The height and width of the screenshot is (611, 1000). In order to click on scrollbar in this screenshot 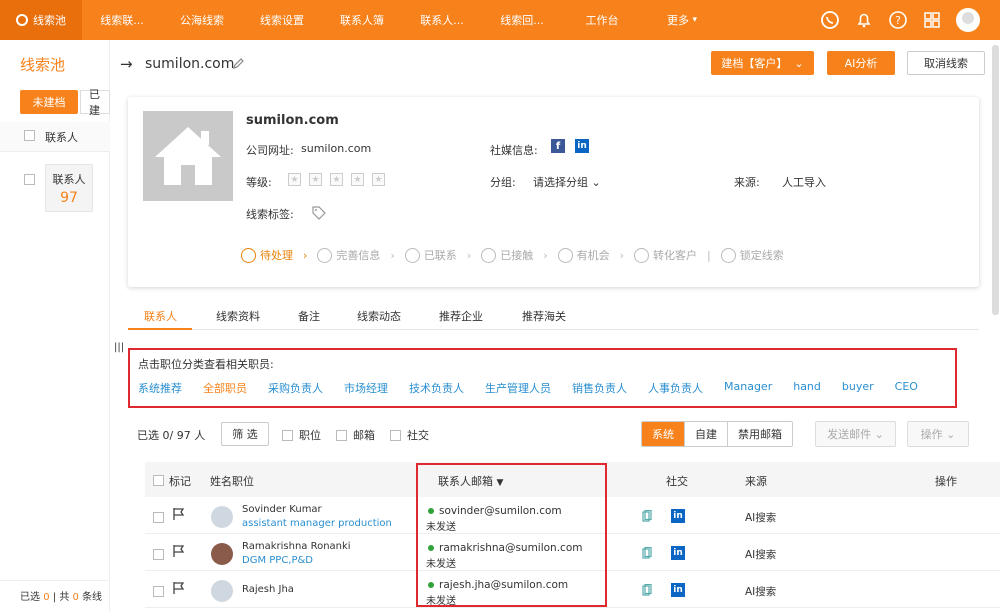, I will do `click(995, 180)`.